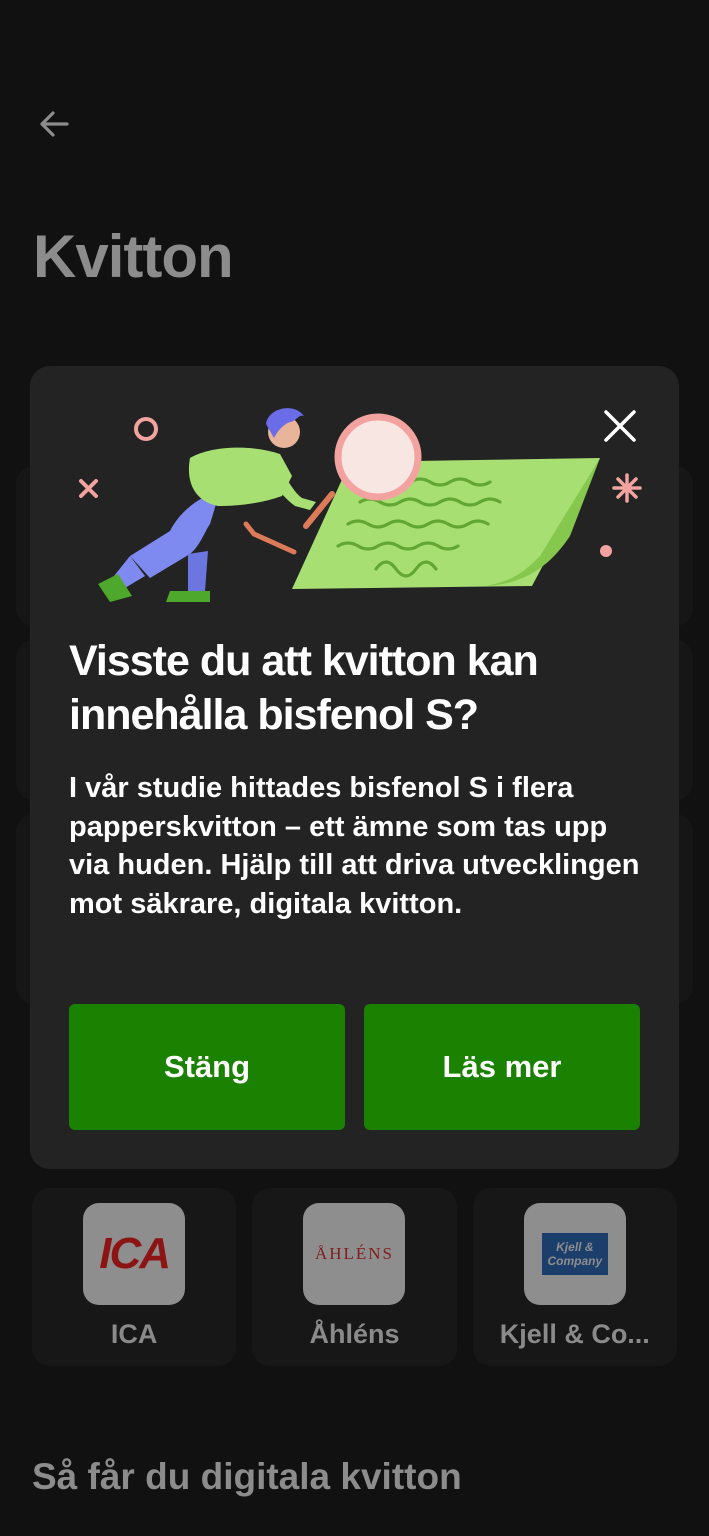  What do you see at coordinates (247, 1476) in the screenshot?
I see `section-title: Så får du digitala kvitton` at bounding box center [247, 1476].